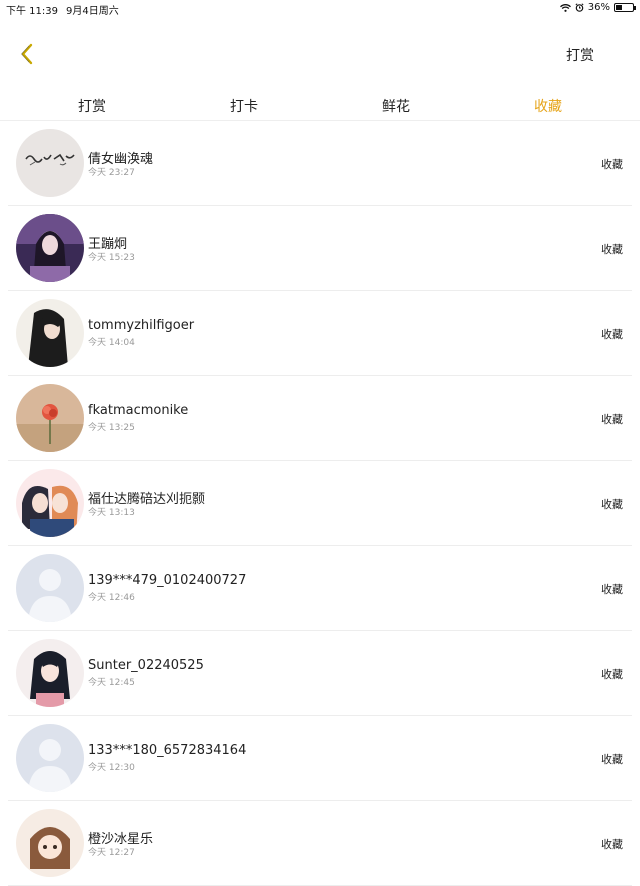 The height and width of the screenshot is (886, 640). I want to click on timestamp: 今天 14:04, so click(111, 343).